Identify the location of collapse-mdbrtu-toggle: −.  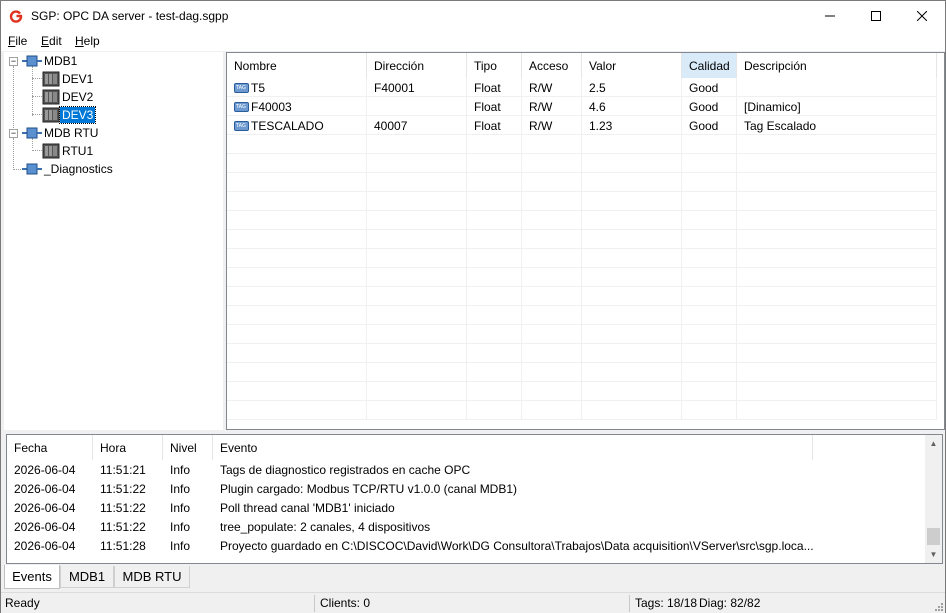
(13, 133).